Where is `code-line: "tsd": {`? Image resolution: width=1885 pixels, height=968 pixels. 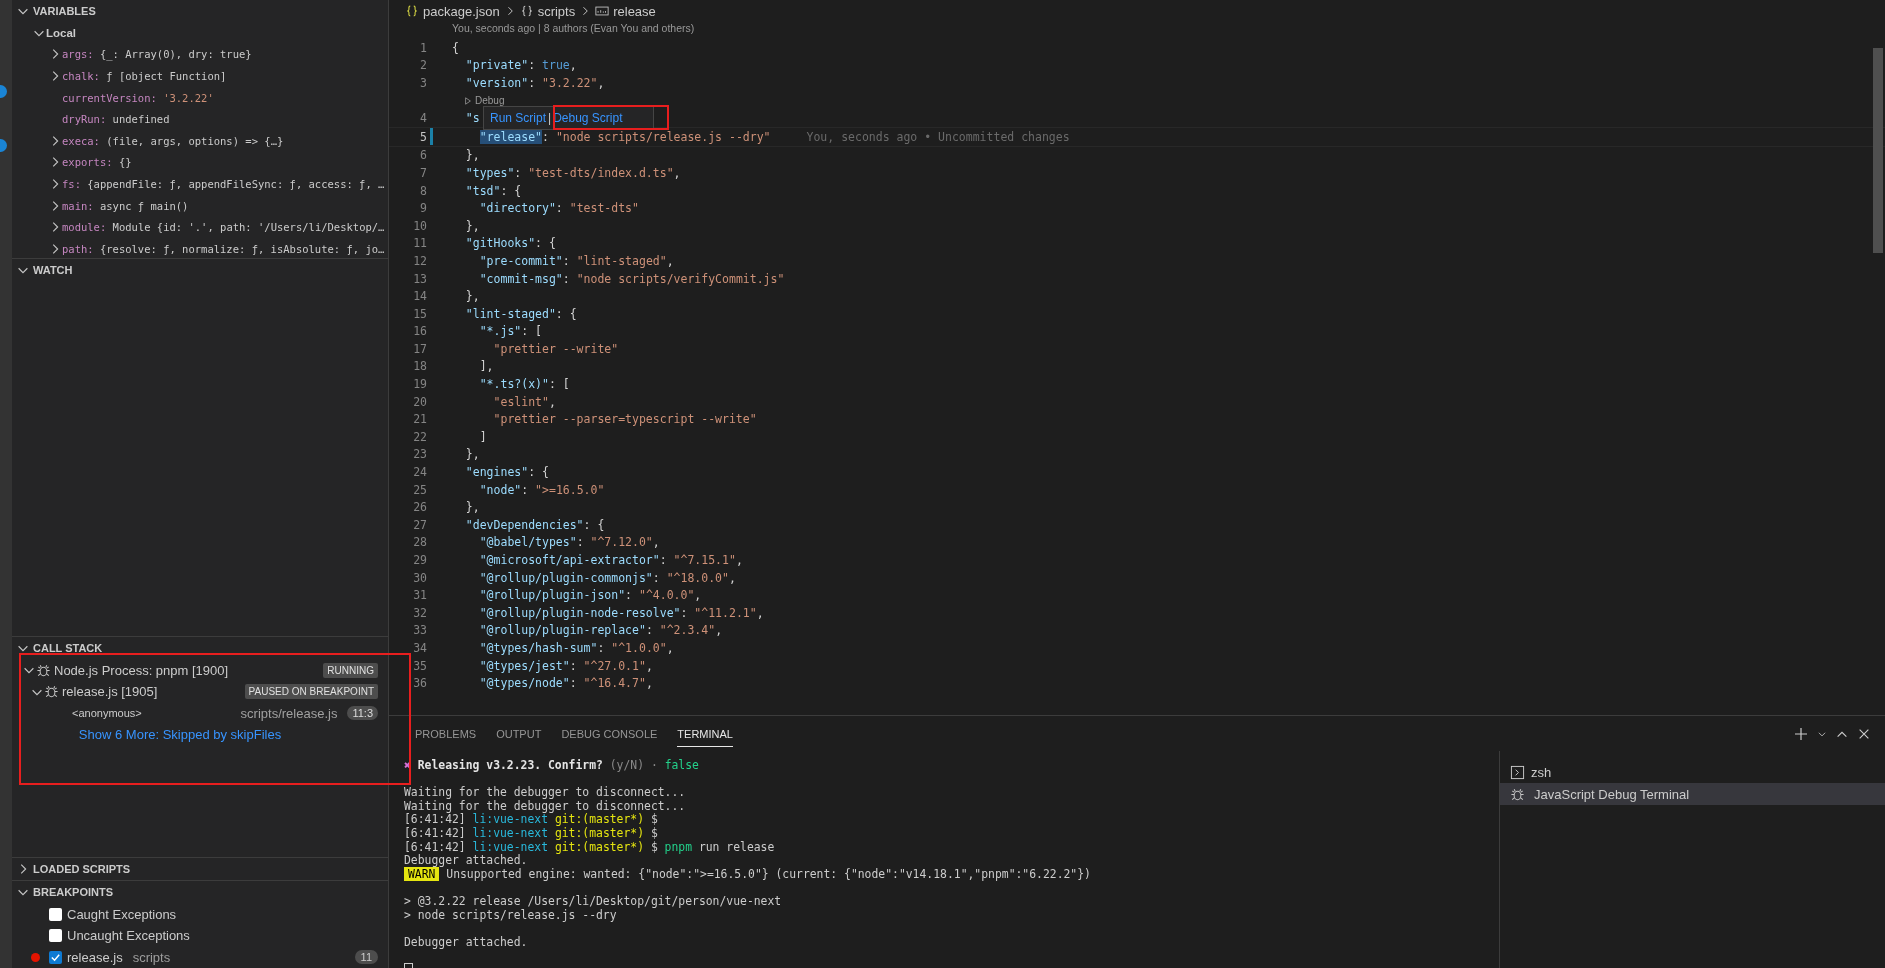
code-line: "tsd": { is located at coordinates (493, 190).